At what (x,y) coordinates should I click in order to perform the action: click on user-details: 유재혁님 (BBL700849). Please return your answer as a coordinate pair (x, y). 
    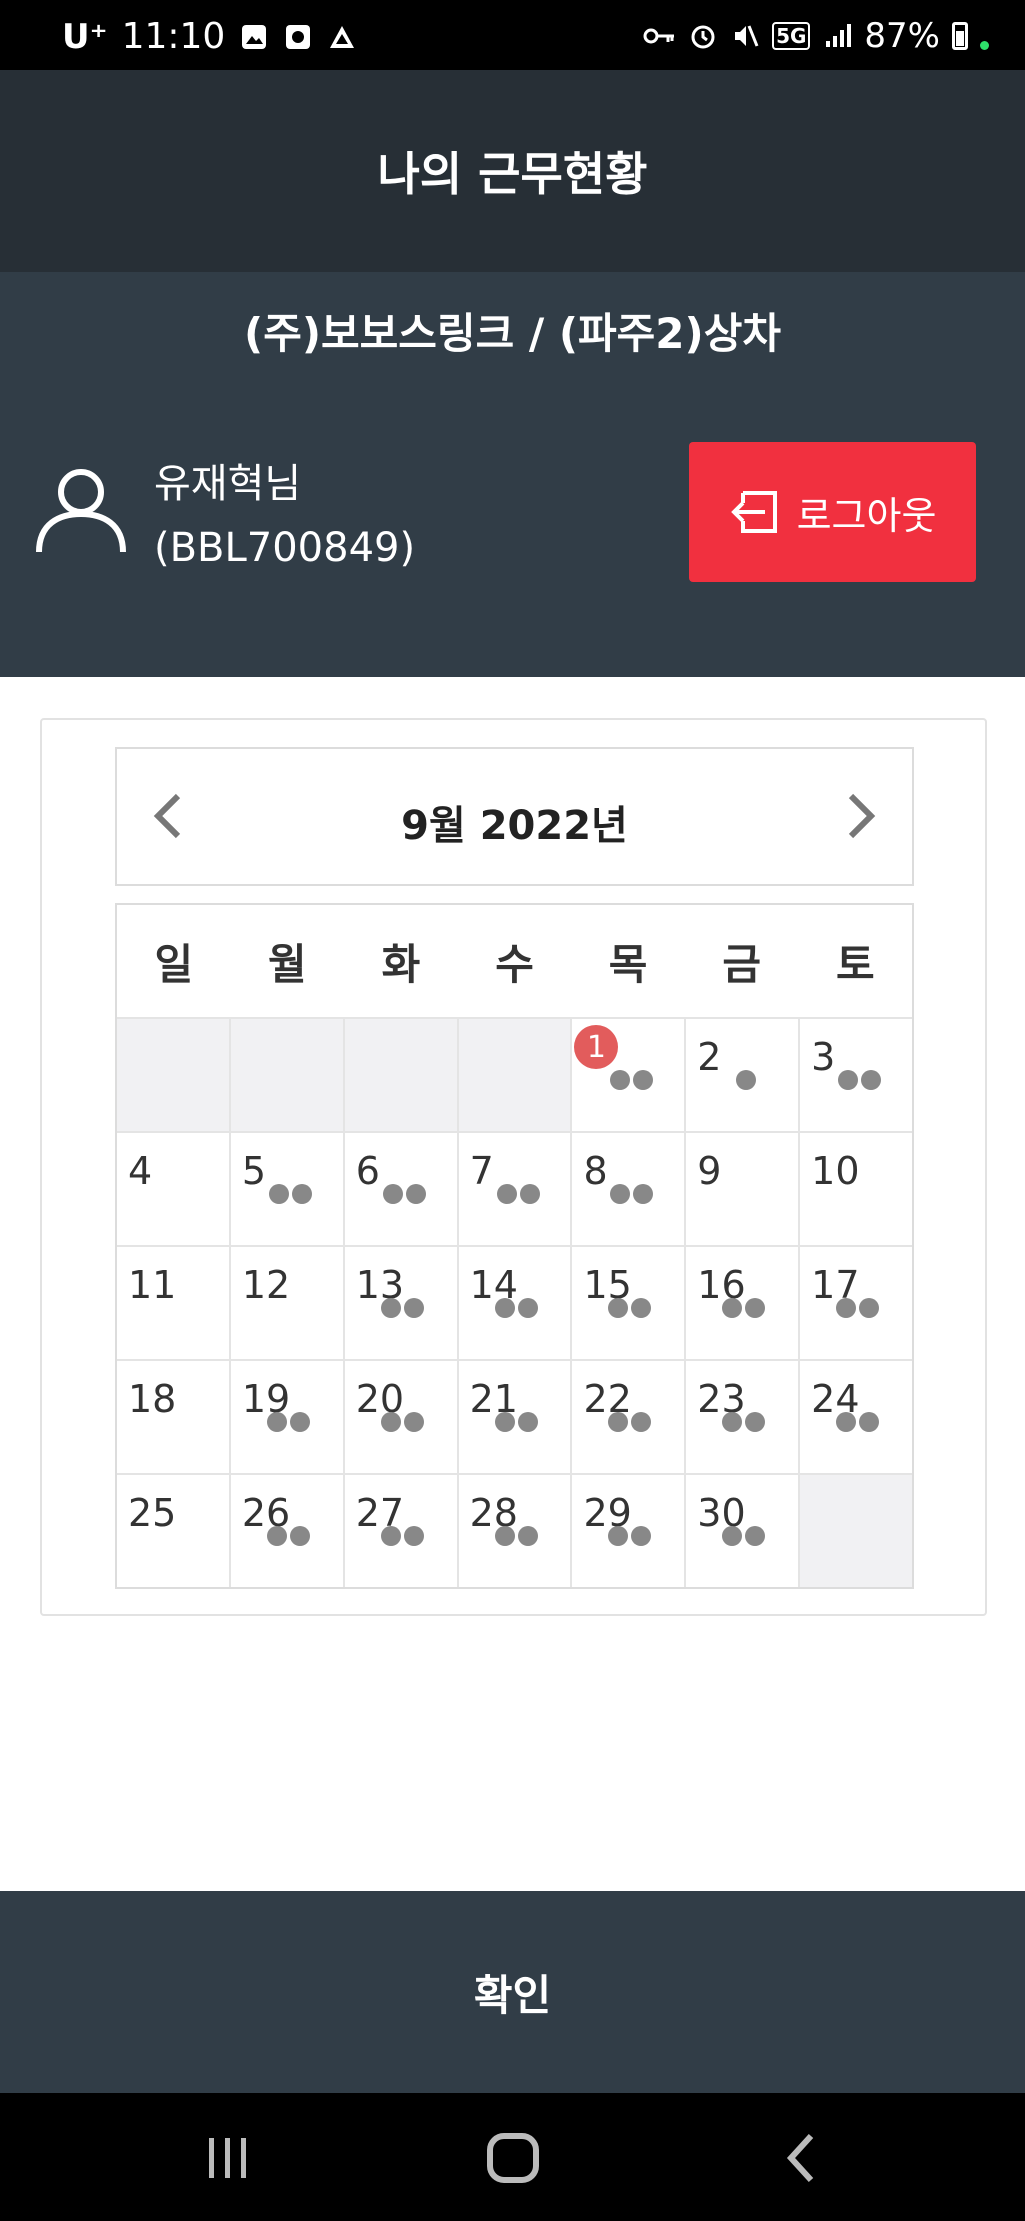
    Looking at the image, I should click on (284, 516).